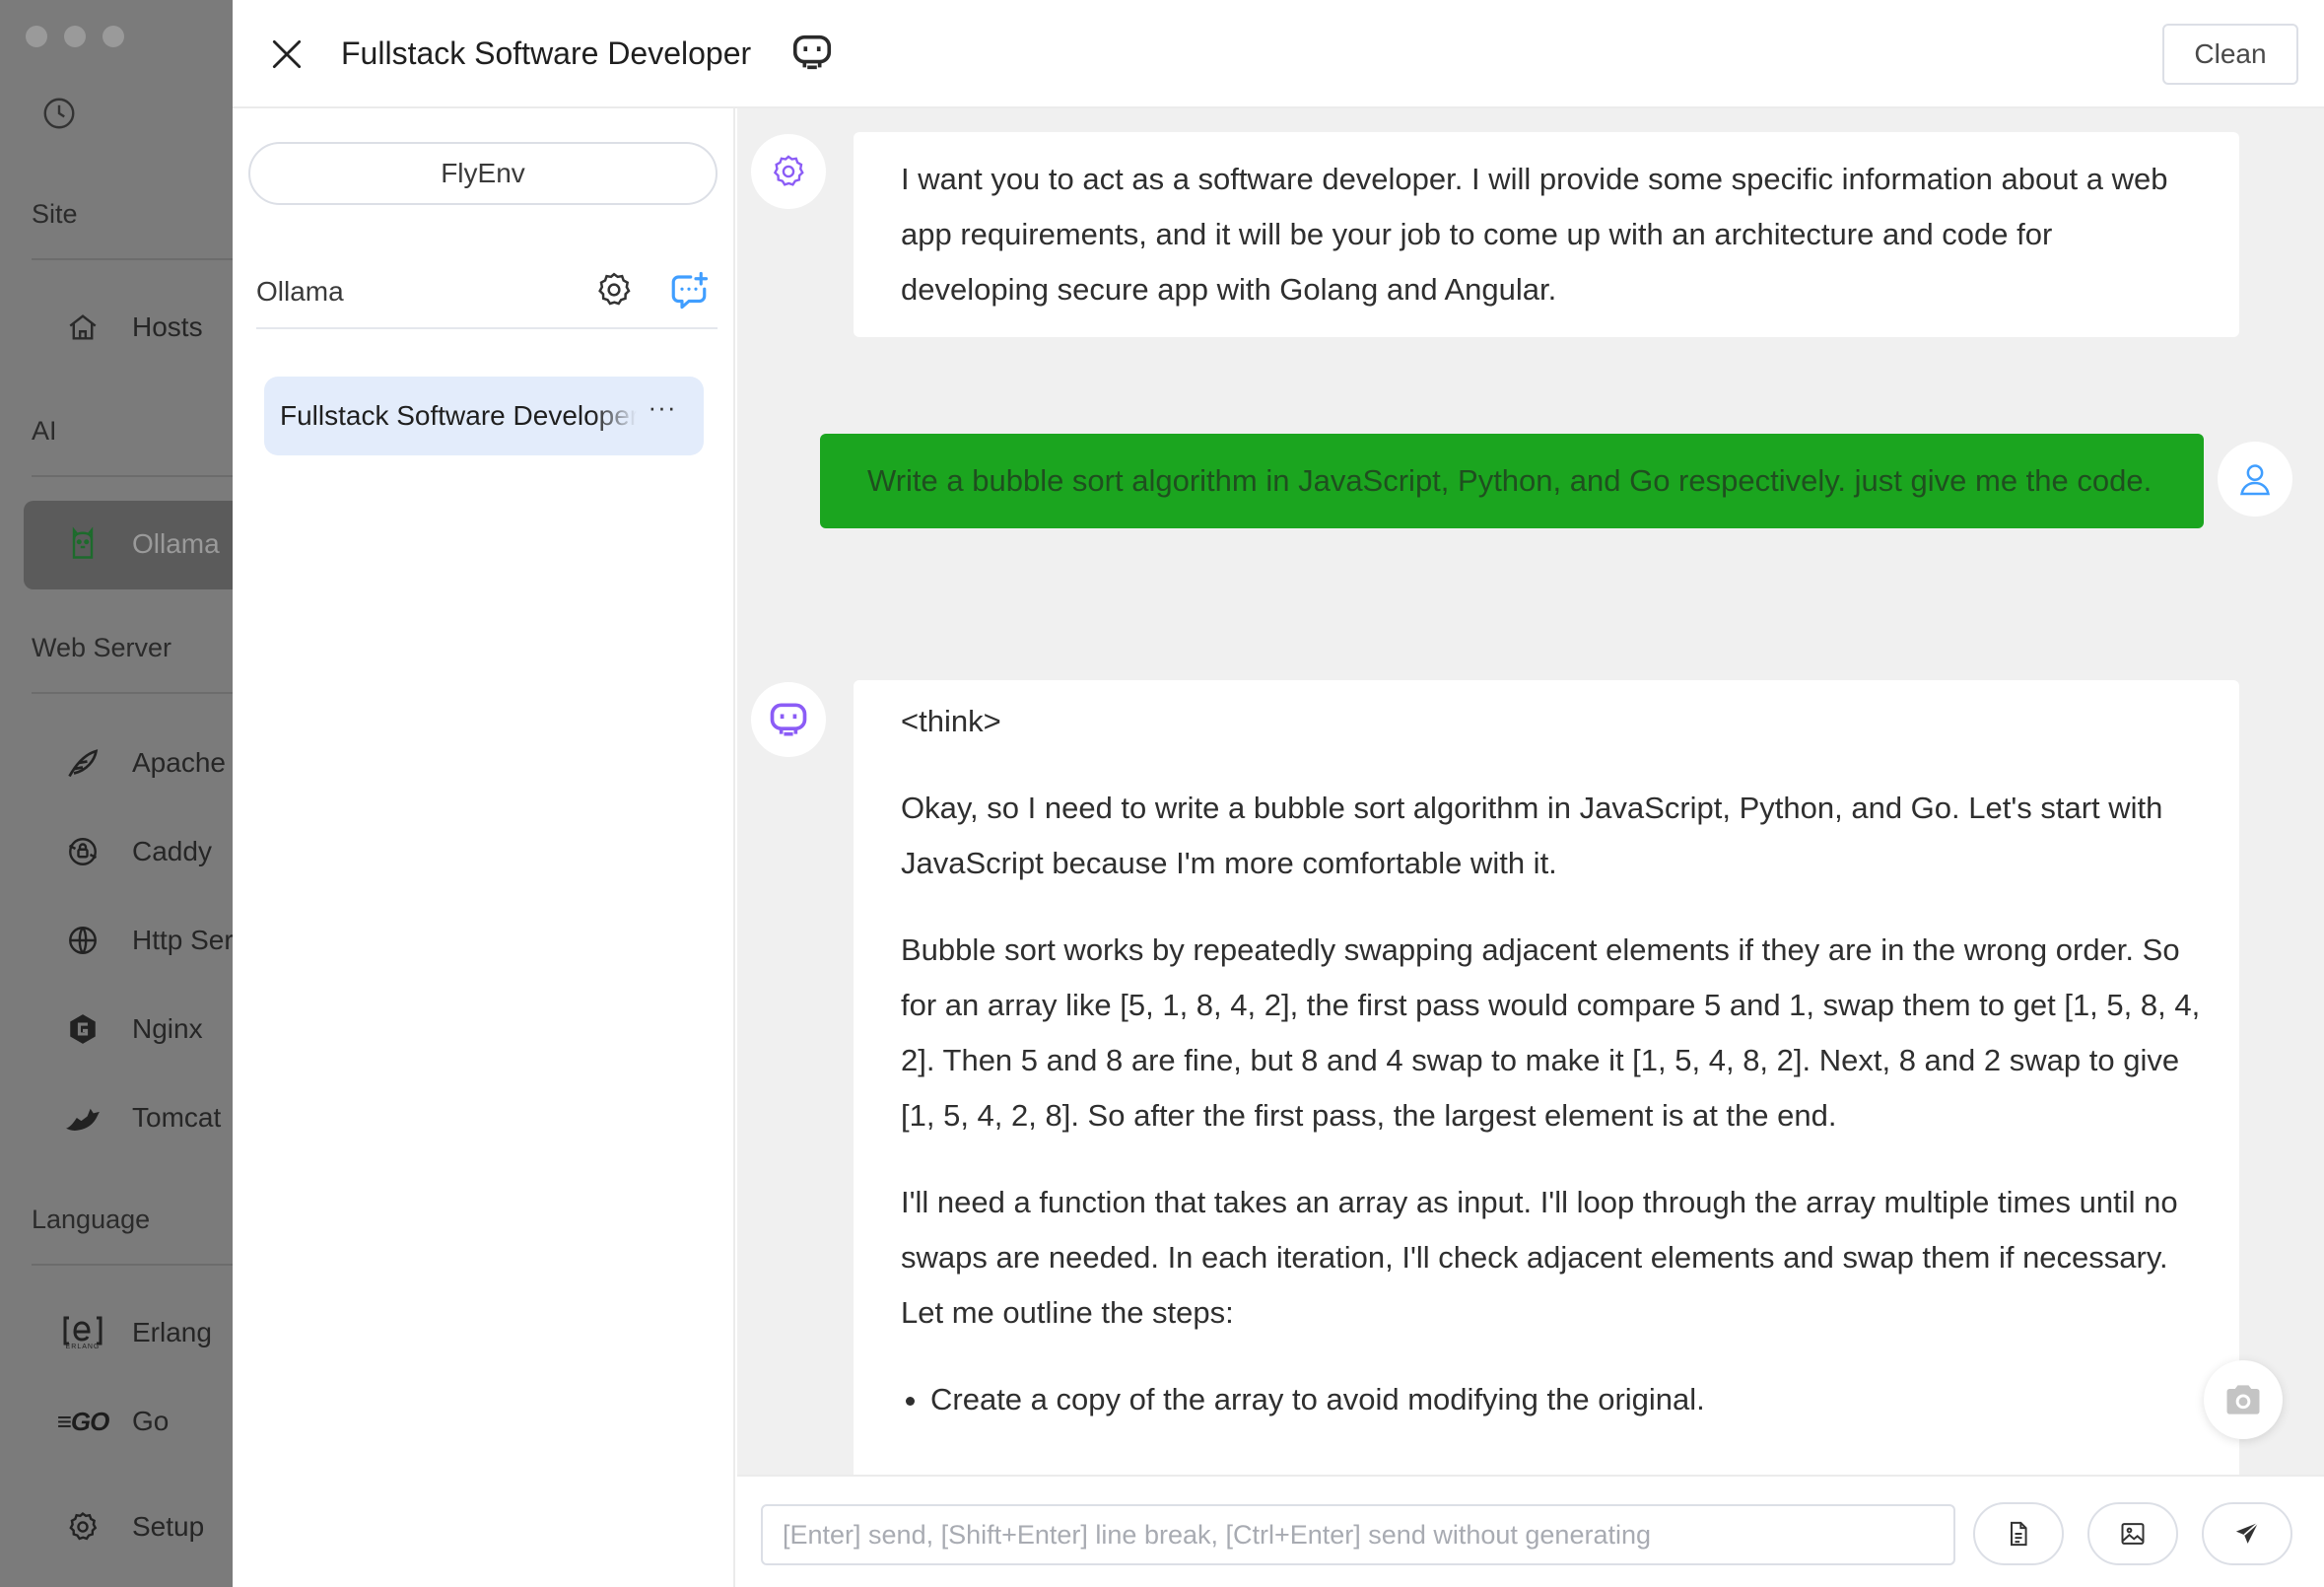 This screenshot has width=2324, height=1587. I want to click on sidebar-item-http-server: Http Server, so click(149, 941).